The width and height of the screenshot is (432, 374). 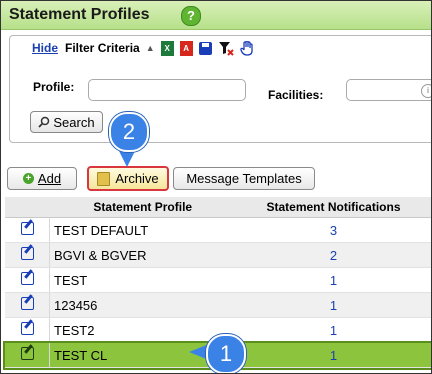 I want to click on notifications-cell: 2, so click(x=333, y=255).